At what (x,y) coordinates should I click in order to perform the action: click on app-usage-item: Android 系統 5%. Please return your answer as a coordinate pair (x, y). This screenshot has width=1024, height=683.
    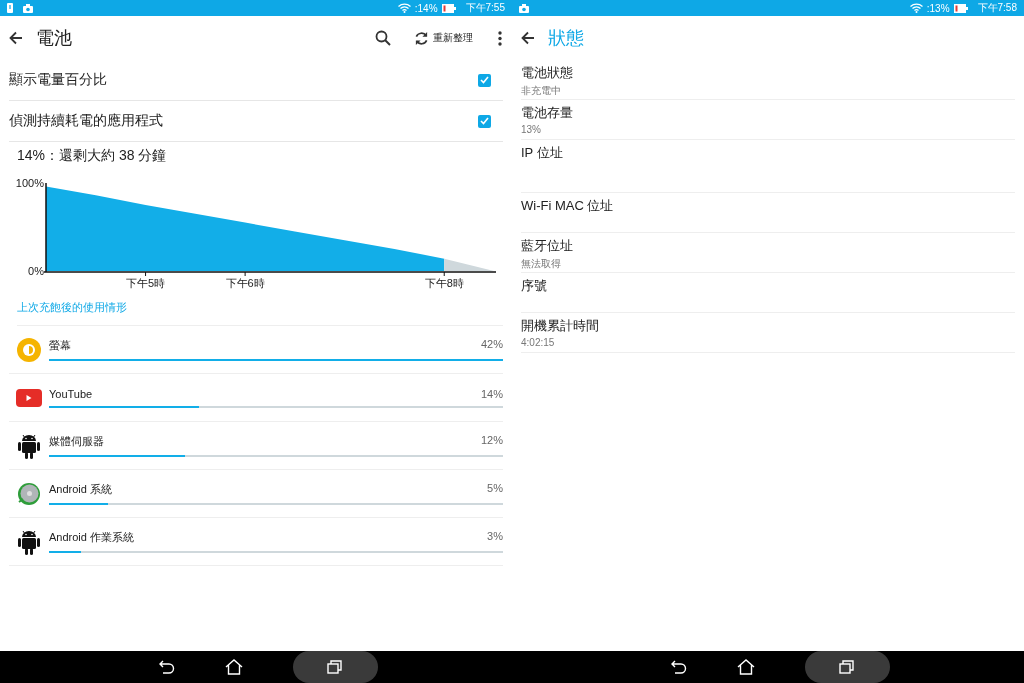
    Looking at the image, I should click on (256, 494).